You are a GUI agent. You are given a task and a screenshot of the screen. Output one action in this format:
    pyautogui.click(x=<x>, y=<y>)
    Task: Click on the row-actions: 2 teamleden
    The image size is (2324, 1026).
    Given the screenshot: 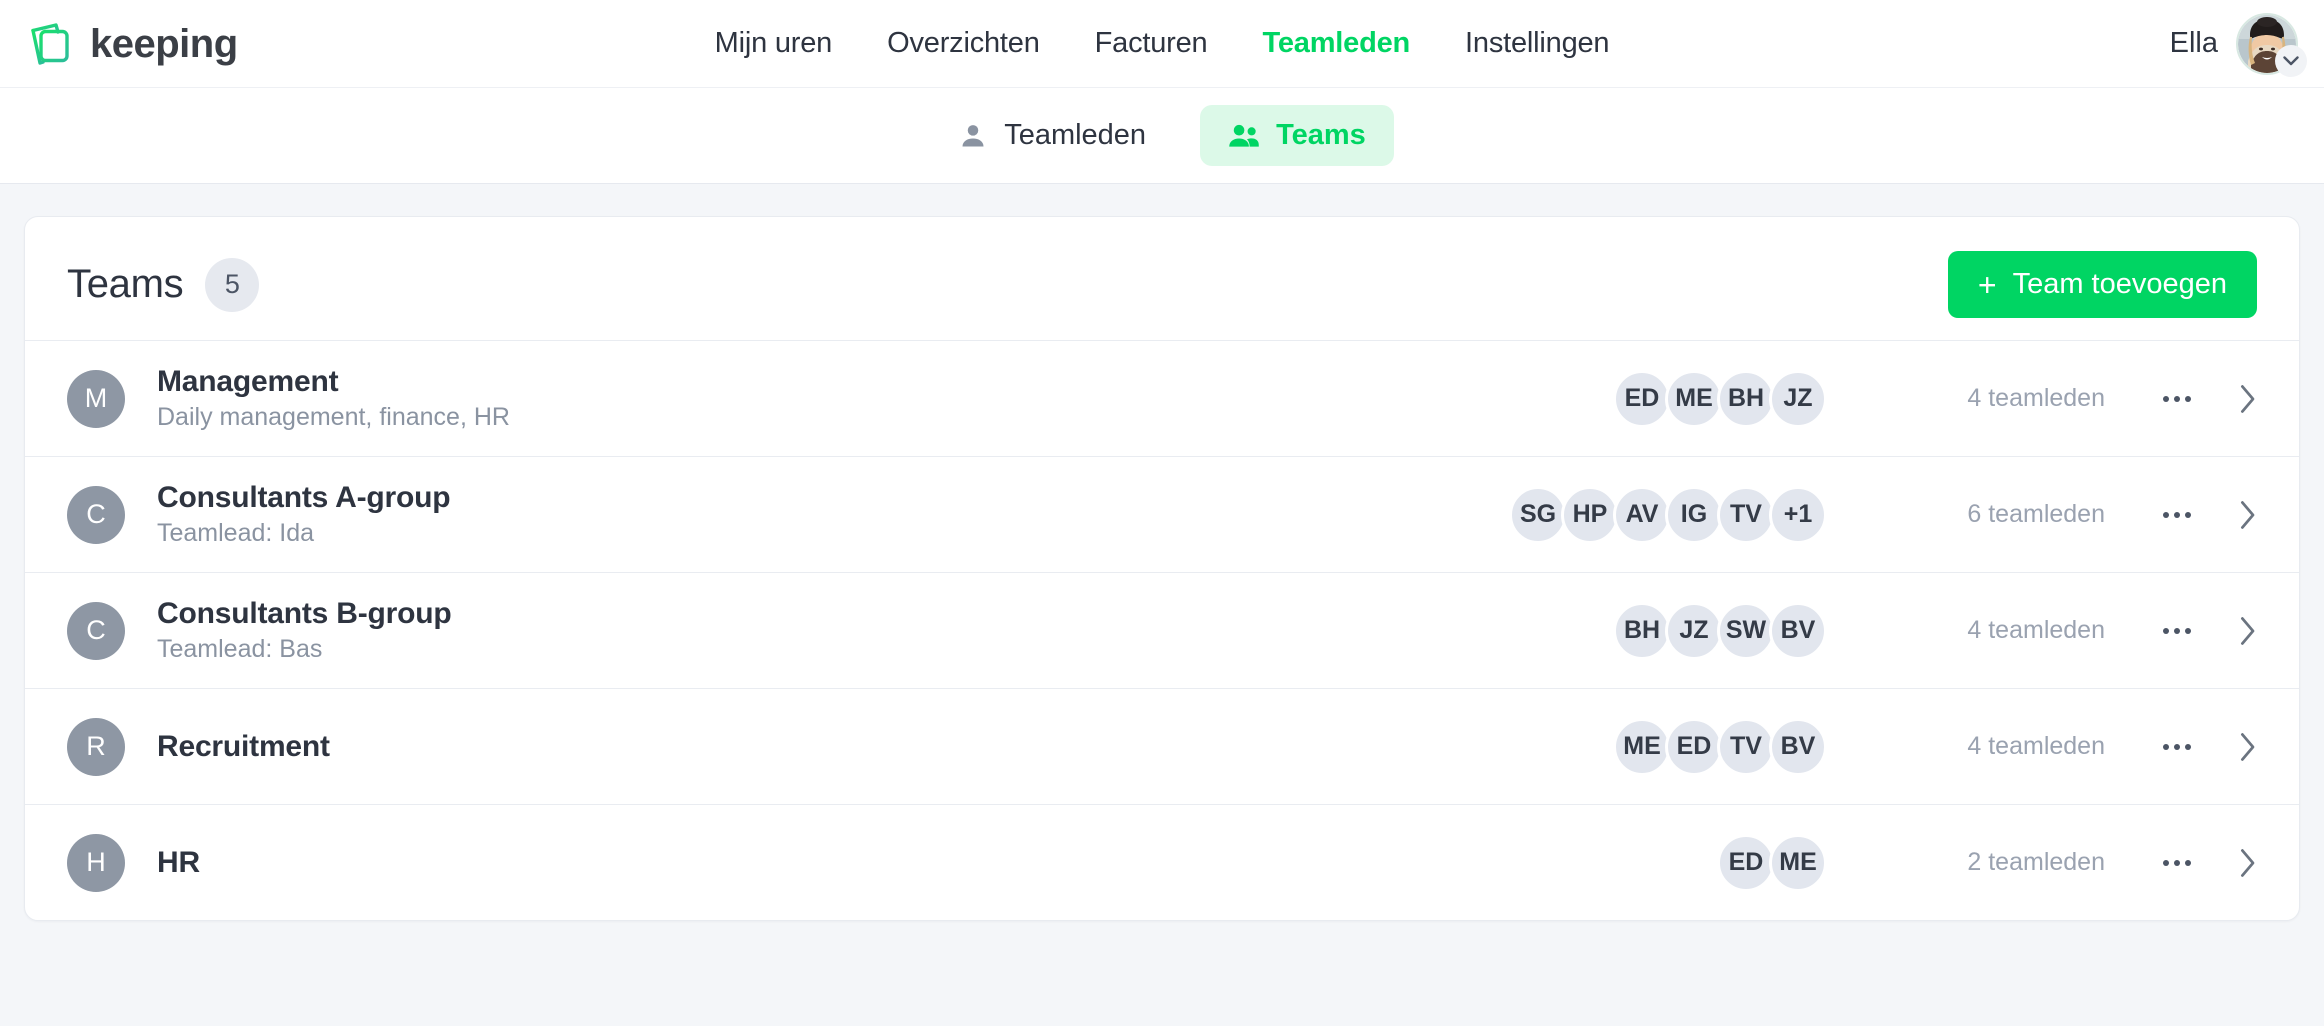 What is the action you would take?
    pyautogui.click(x=2042, y=863)
    